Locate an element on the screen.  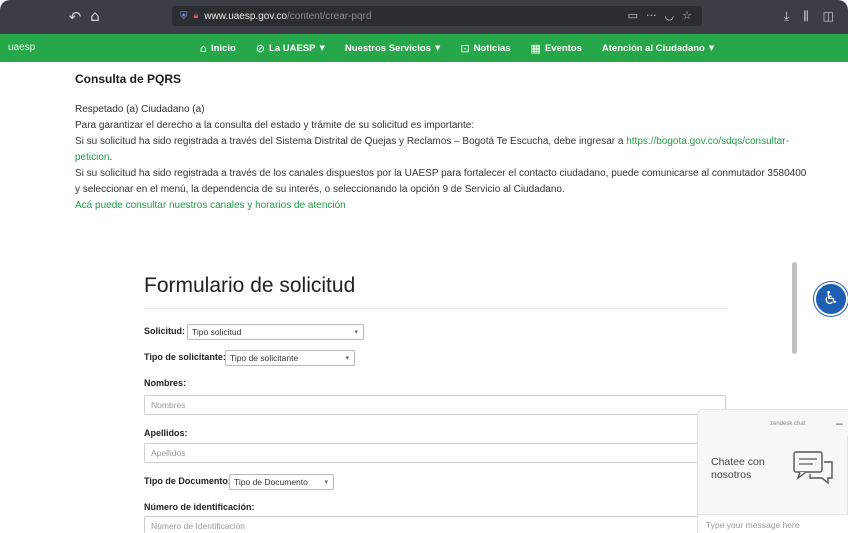
nav-item-label: Nuestros Servicios is located at coordinates (387, 48).